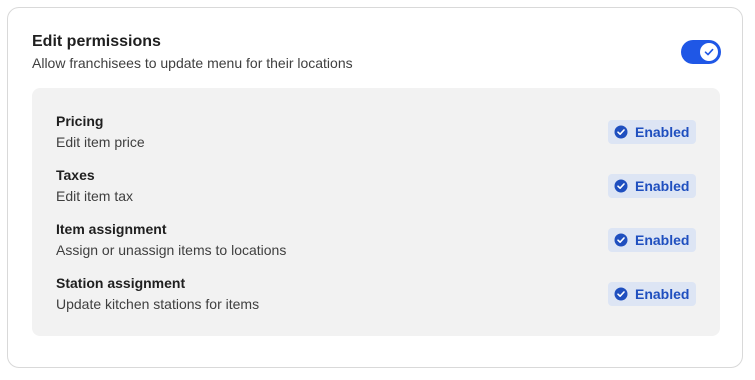 The width and height of the screenshot is (755, 380). What do you see at coordinates (75, 175) in the screenshot?
I see `permission-title: Taxes` at bounding box center [75, 175].